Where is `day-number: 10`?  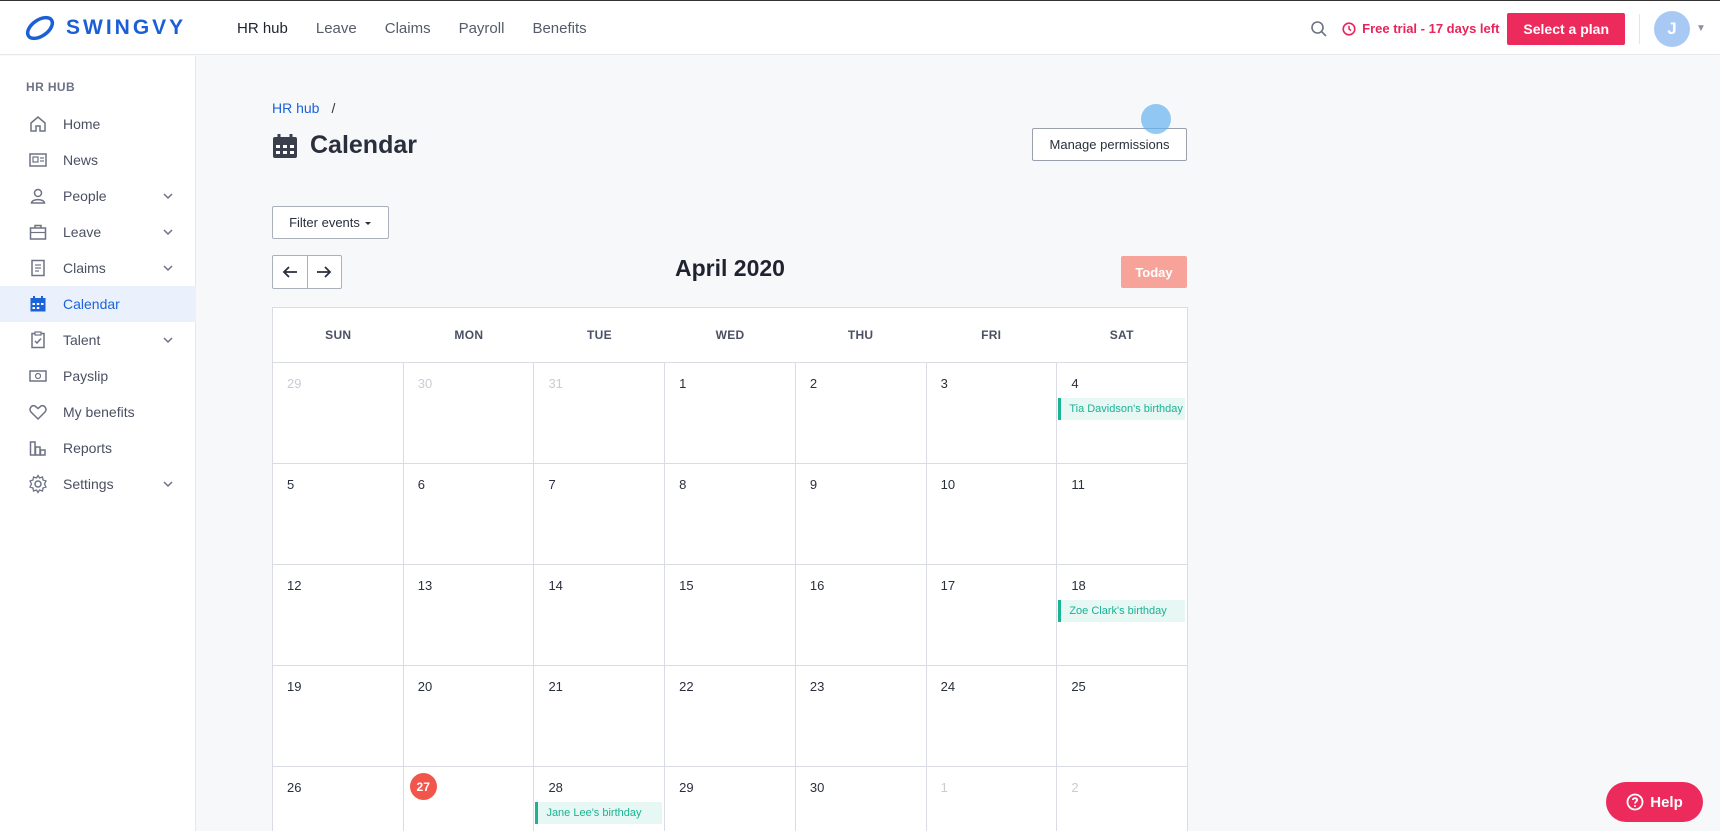
day-number: 10 is located at coordinates (948, 484).